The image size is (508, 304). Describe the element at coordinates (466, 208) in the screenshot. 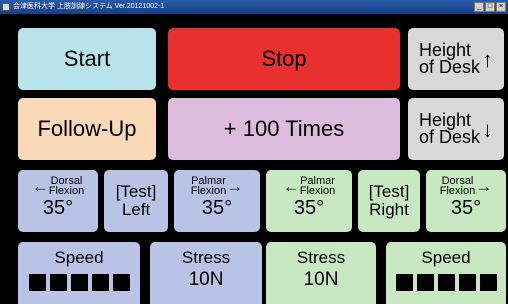

I see `right-dorsal-degree: 35°` at that location.